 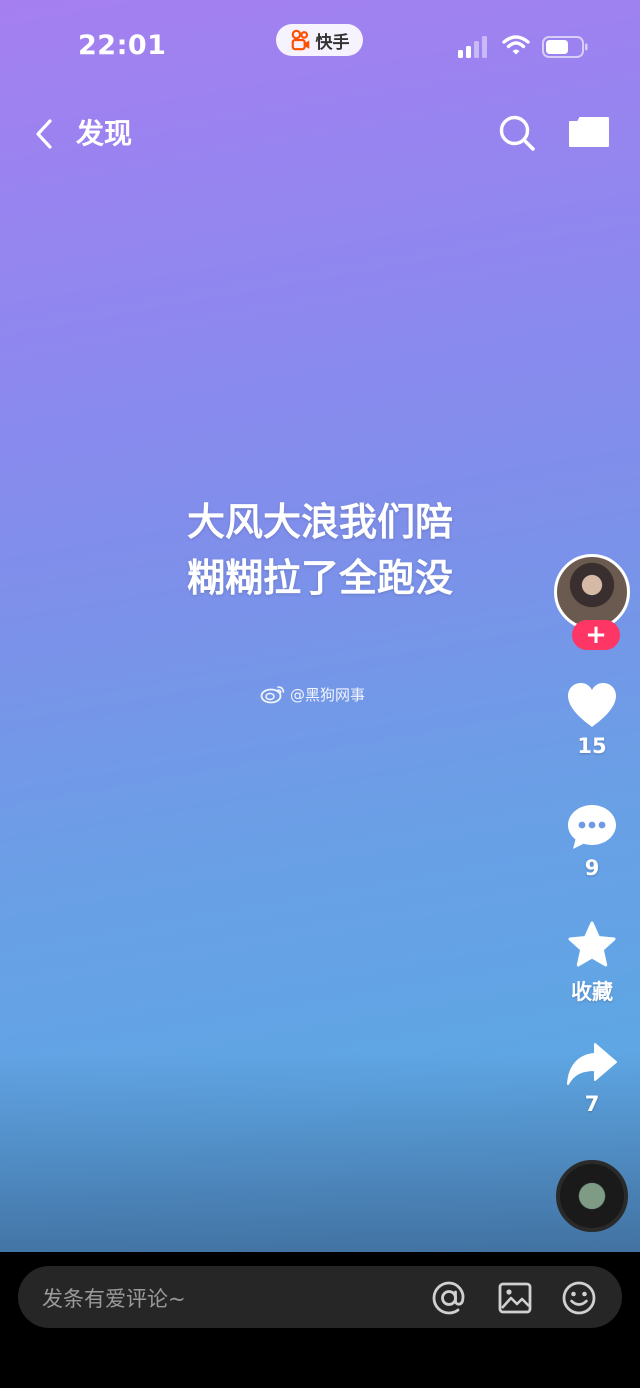 I want to click on avatar, so click(x=592, y=592).